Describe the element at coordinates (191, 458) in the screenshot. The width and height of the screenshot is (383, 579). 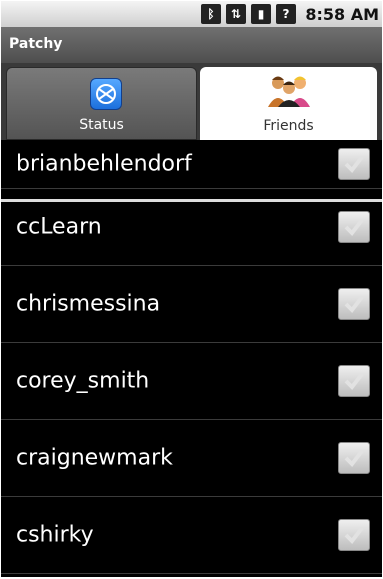
I see `list-item: craignewmark` at that location.